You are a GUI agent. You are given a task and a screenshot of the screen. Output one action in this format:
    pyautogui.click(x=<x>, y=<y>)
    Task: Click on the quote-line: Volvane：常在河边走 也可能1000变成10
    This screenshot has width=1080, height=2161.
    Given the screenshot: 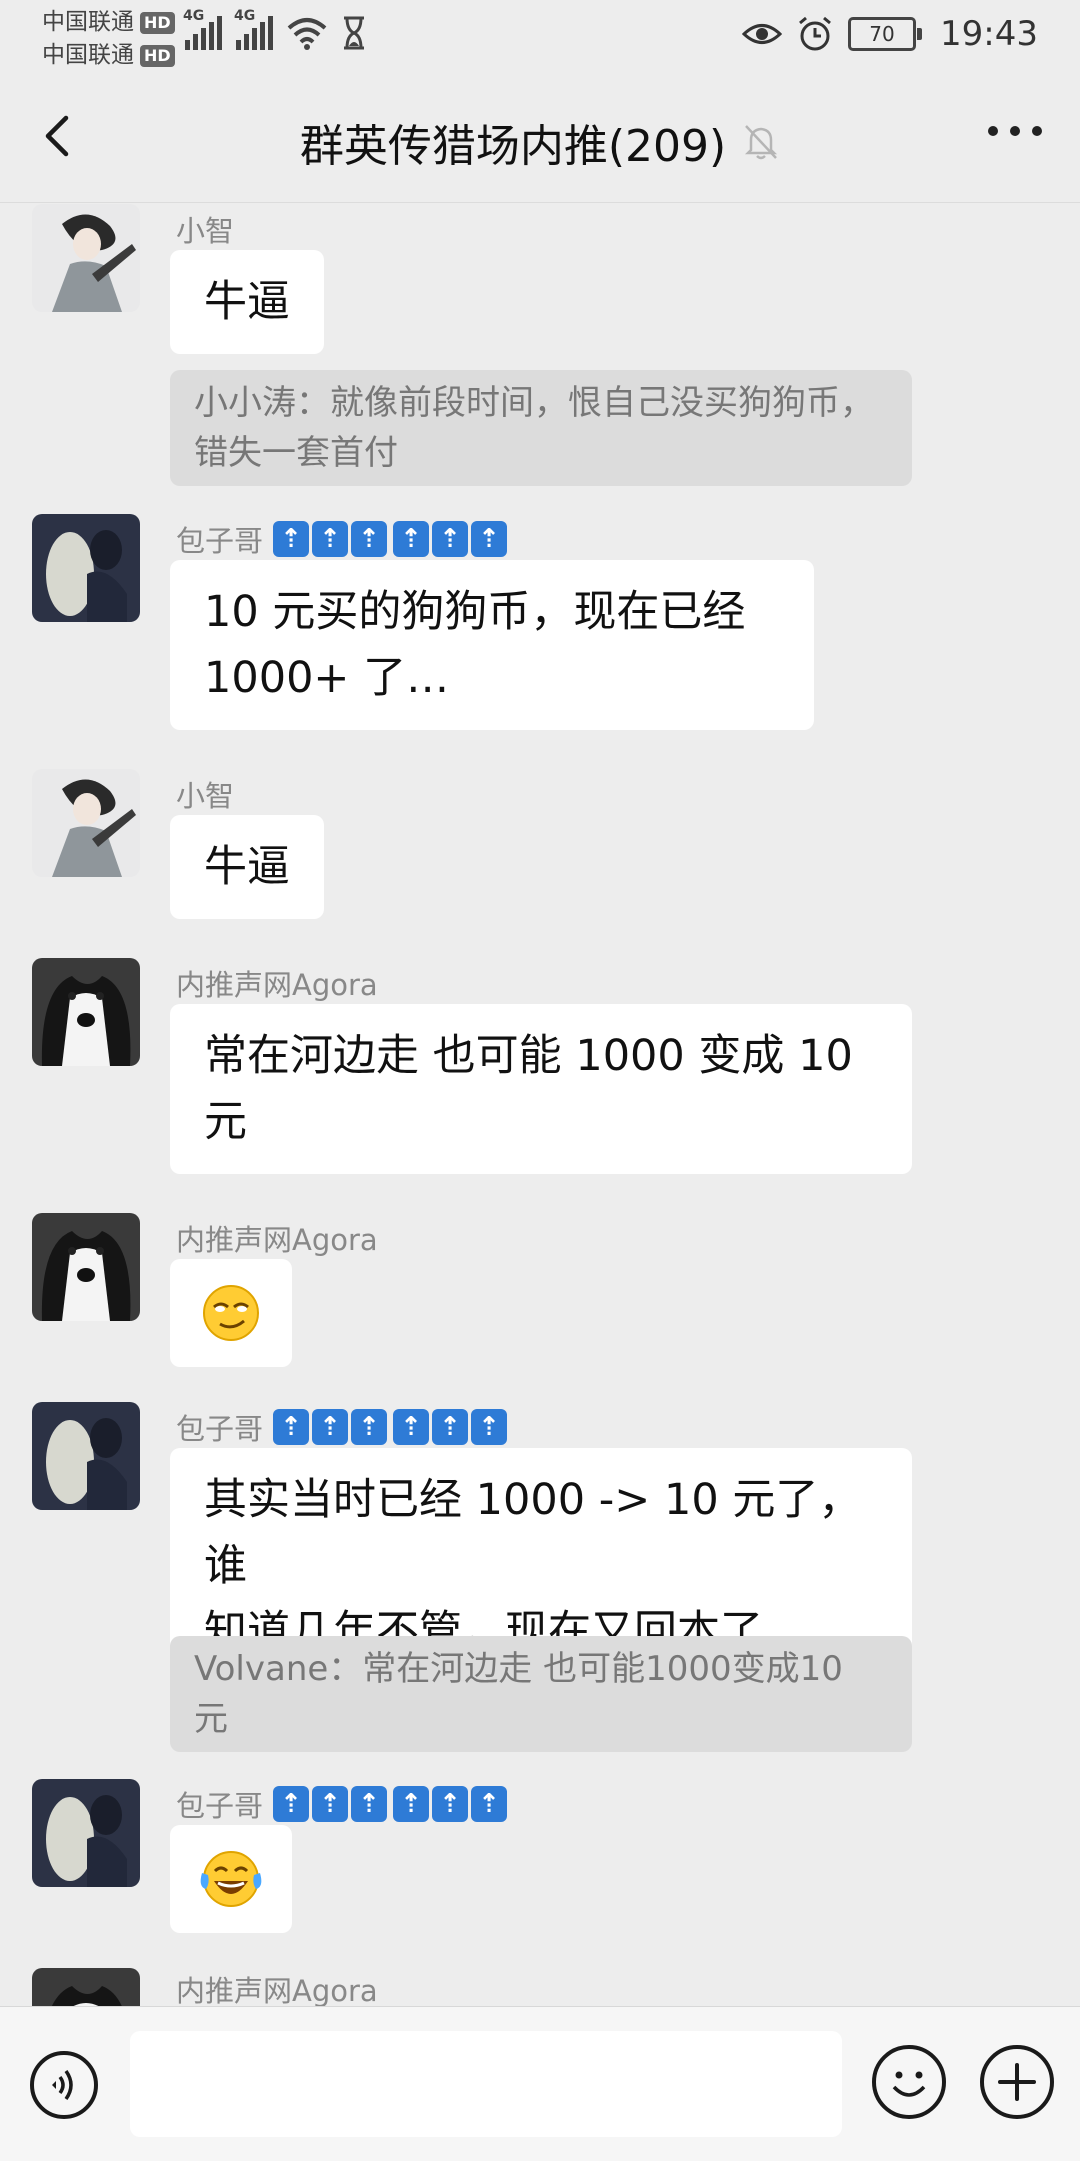 What is the action you would take?
    pyautogui.click(x=518, y=1669)
    